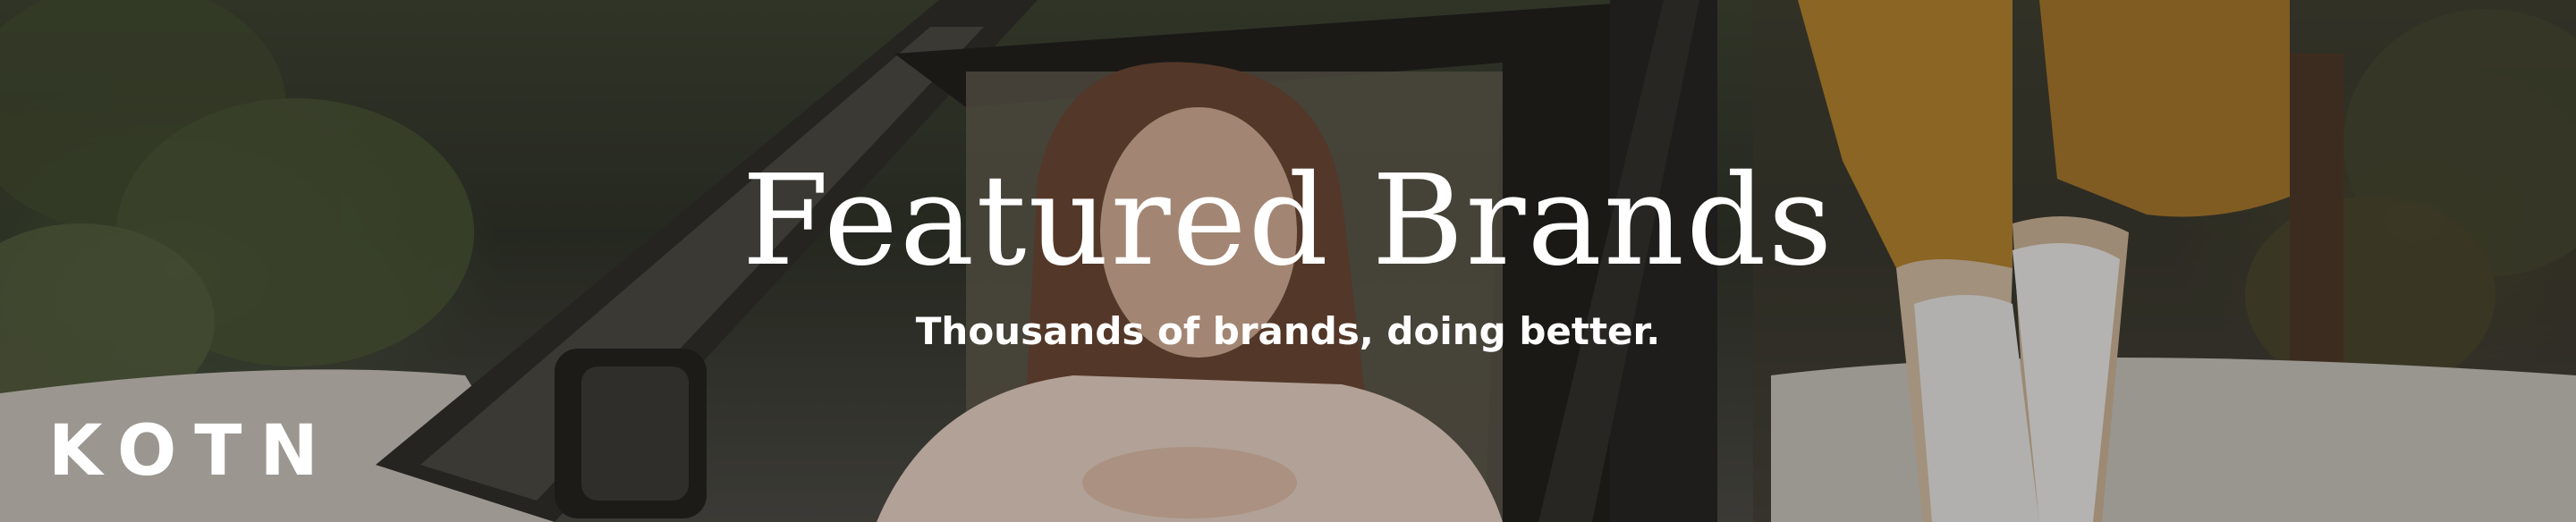 Image resolution: width=2576 pixels, height=522 pixels. I want to click on banner-subtitle: Thousands of brands, doing better., so click(1288, 331).